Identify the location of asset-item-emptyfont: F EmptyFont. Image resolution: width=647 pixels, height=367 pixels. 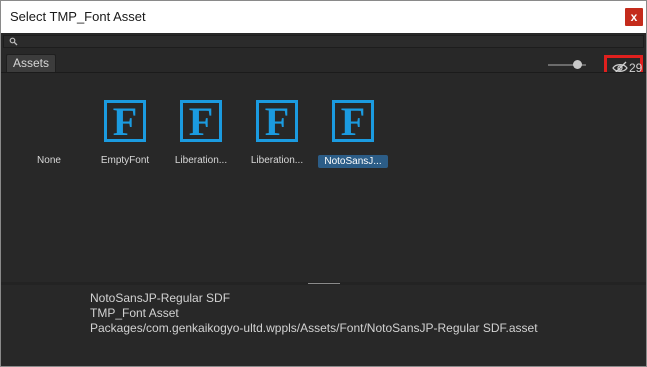
(125, 134).